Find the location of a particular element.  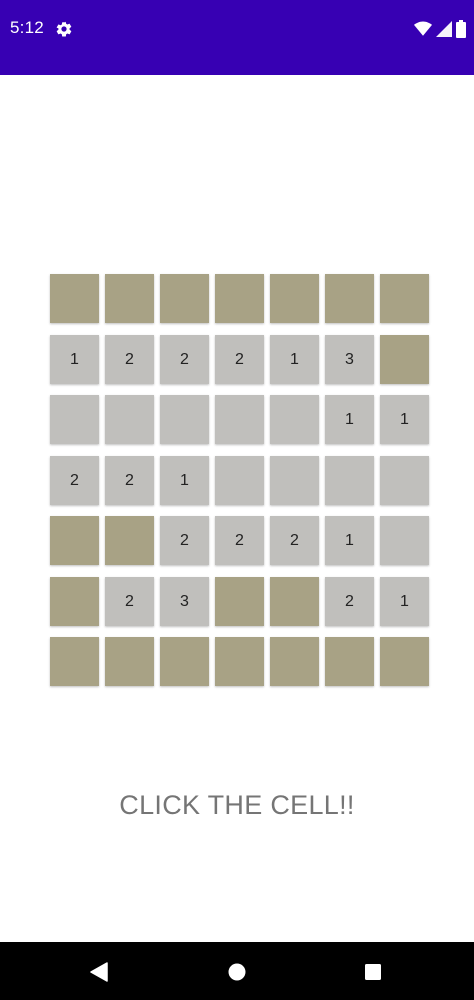

board-cell-r5-c1 is located at coordinates (74, 540).